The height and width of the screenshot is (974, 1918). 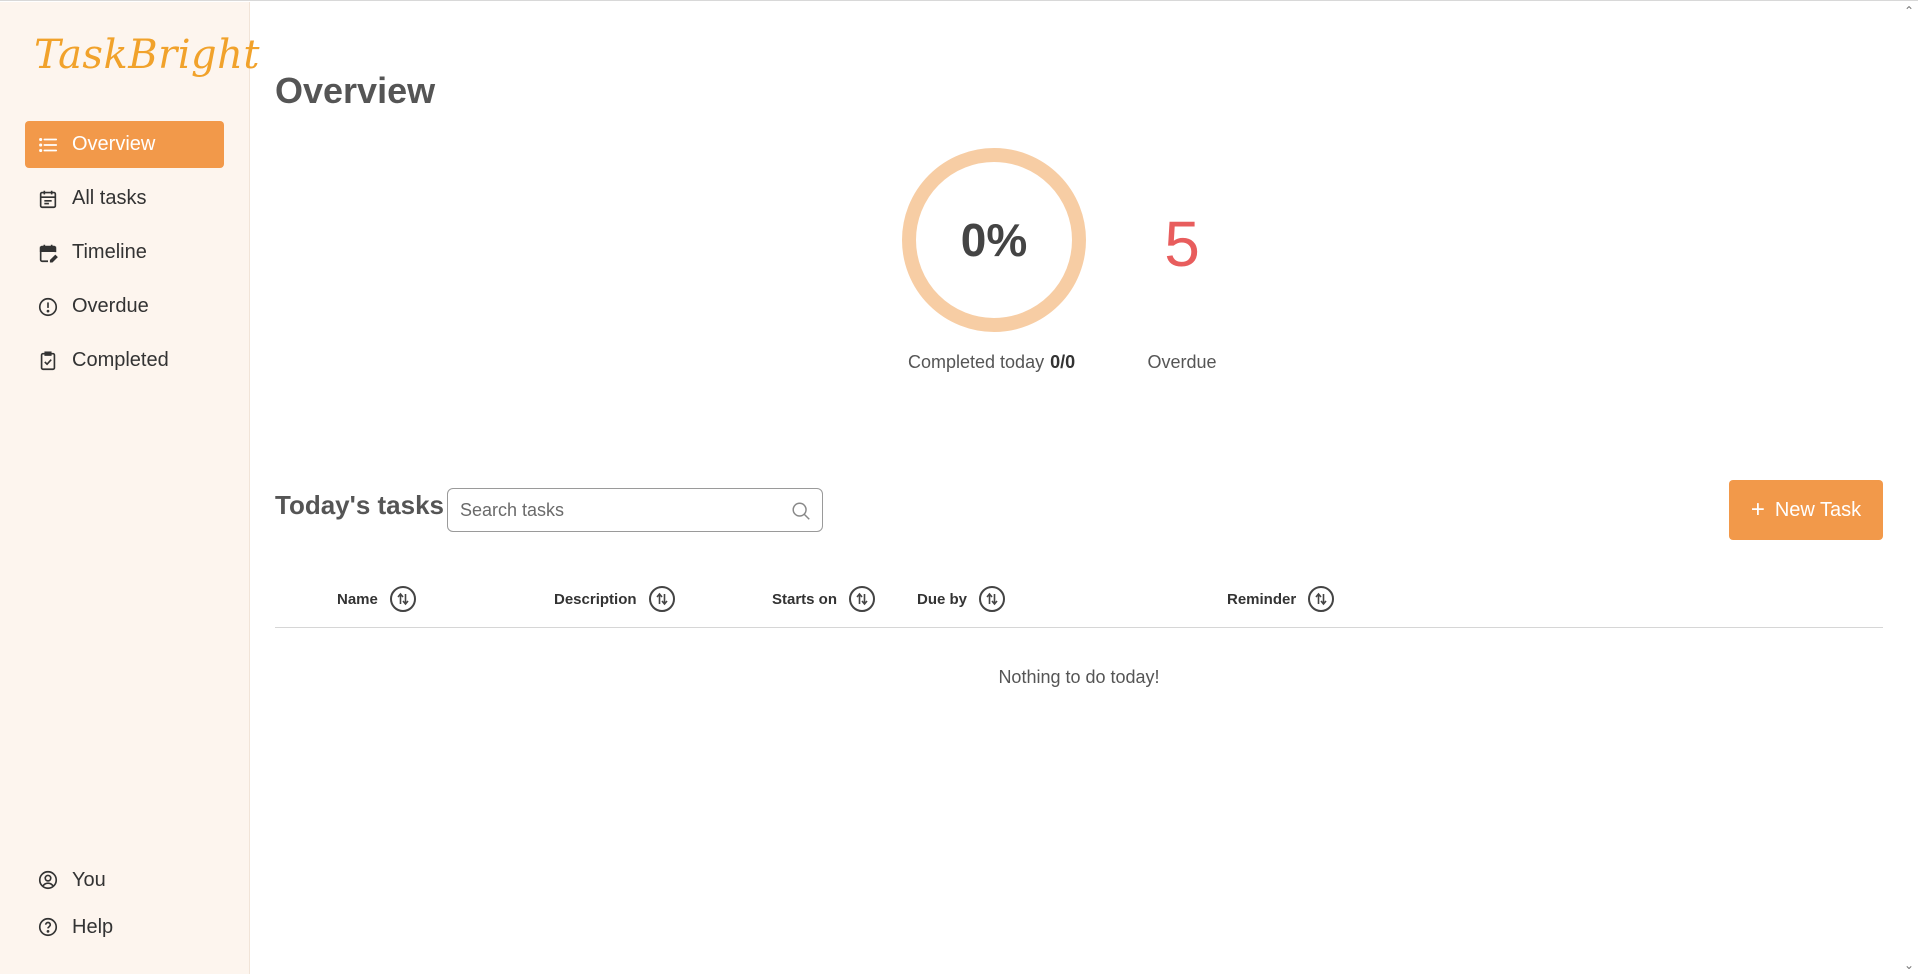 I want to click on completion-ring: 0%, so click(x=994, y=240).